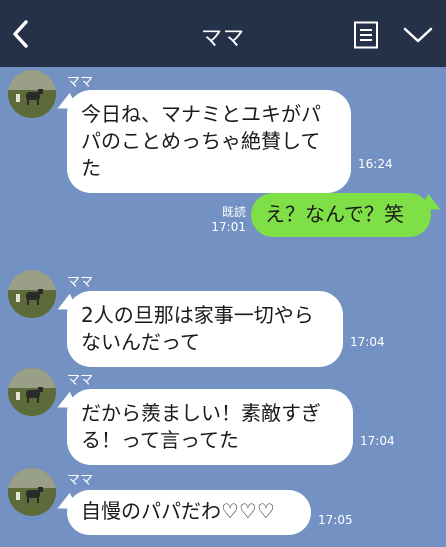 This screenshot has width=446, height=547. I want to click on notes-button, so click(366, 35).